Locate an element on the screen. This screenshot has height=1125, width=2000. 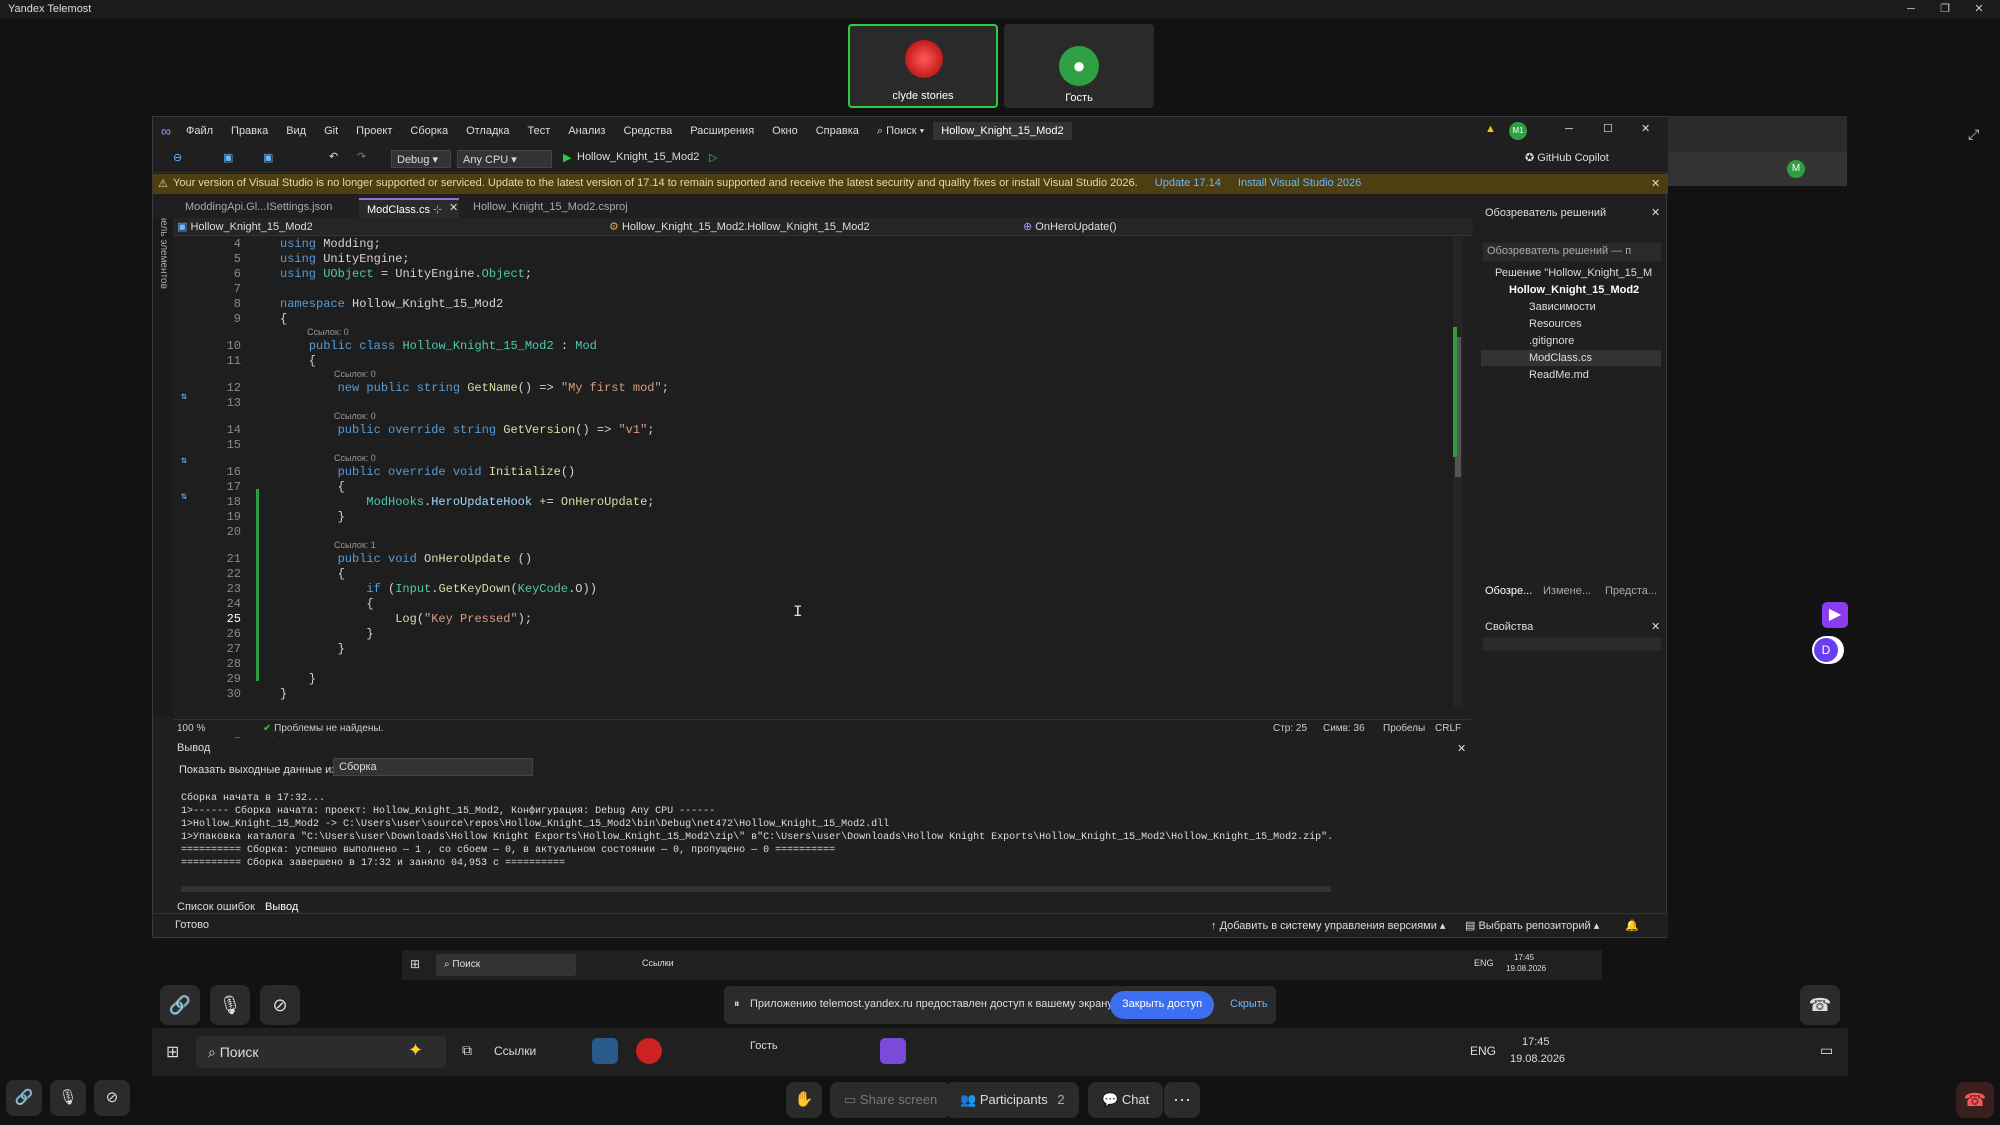
output-hscrollbar is located at coordinates (756, 889).